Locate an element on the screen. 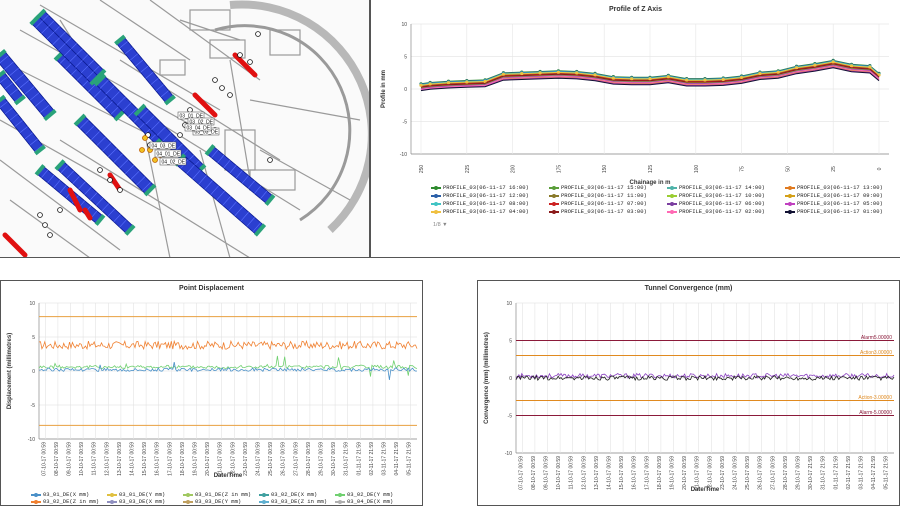  x-tick-label: 08-10-17 00:59 is located at coordinates (534, 473).